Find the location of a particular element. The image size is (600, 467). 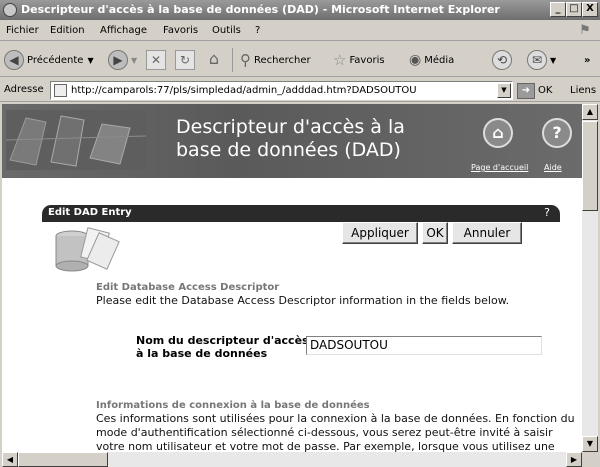

home-icon: ⌂ is located at coordinates (214, 58).